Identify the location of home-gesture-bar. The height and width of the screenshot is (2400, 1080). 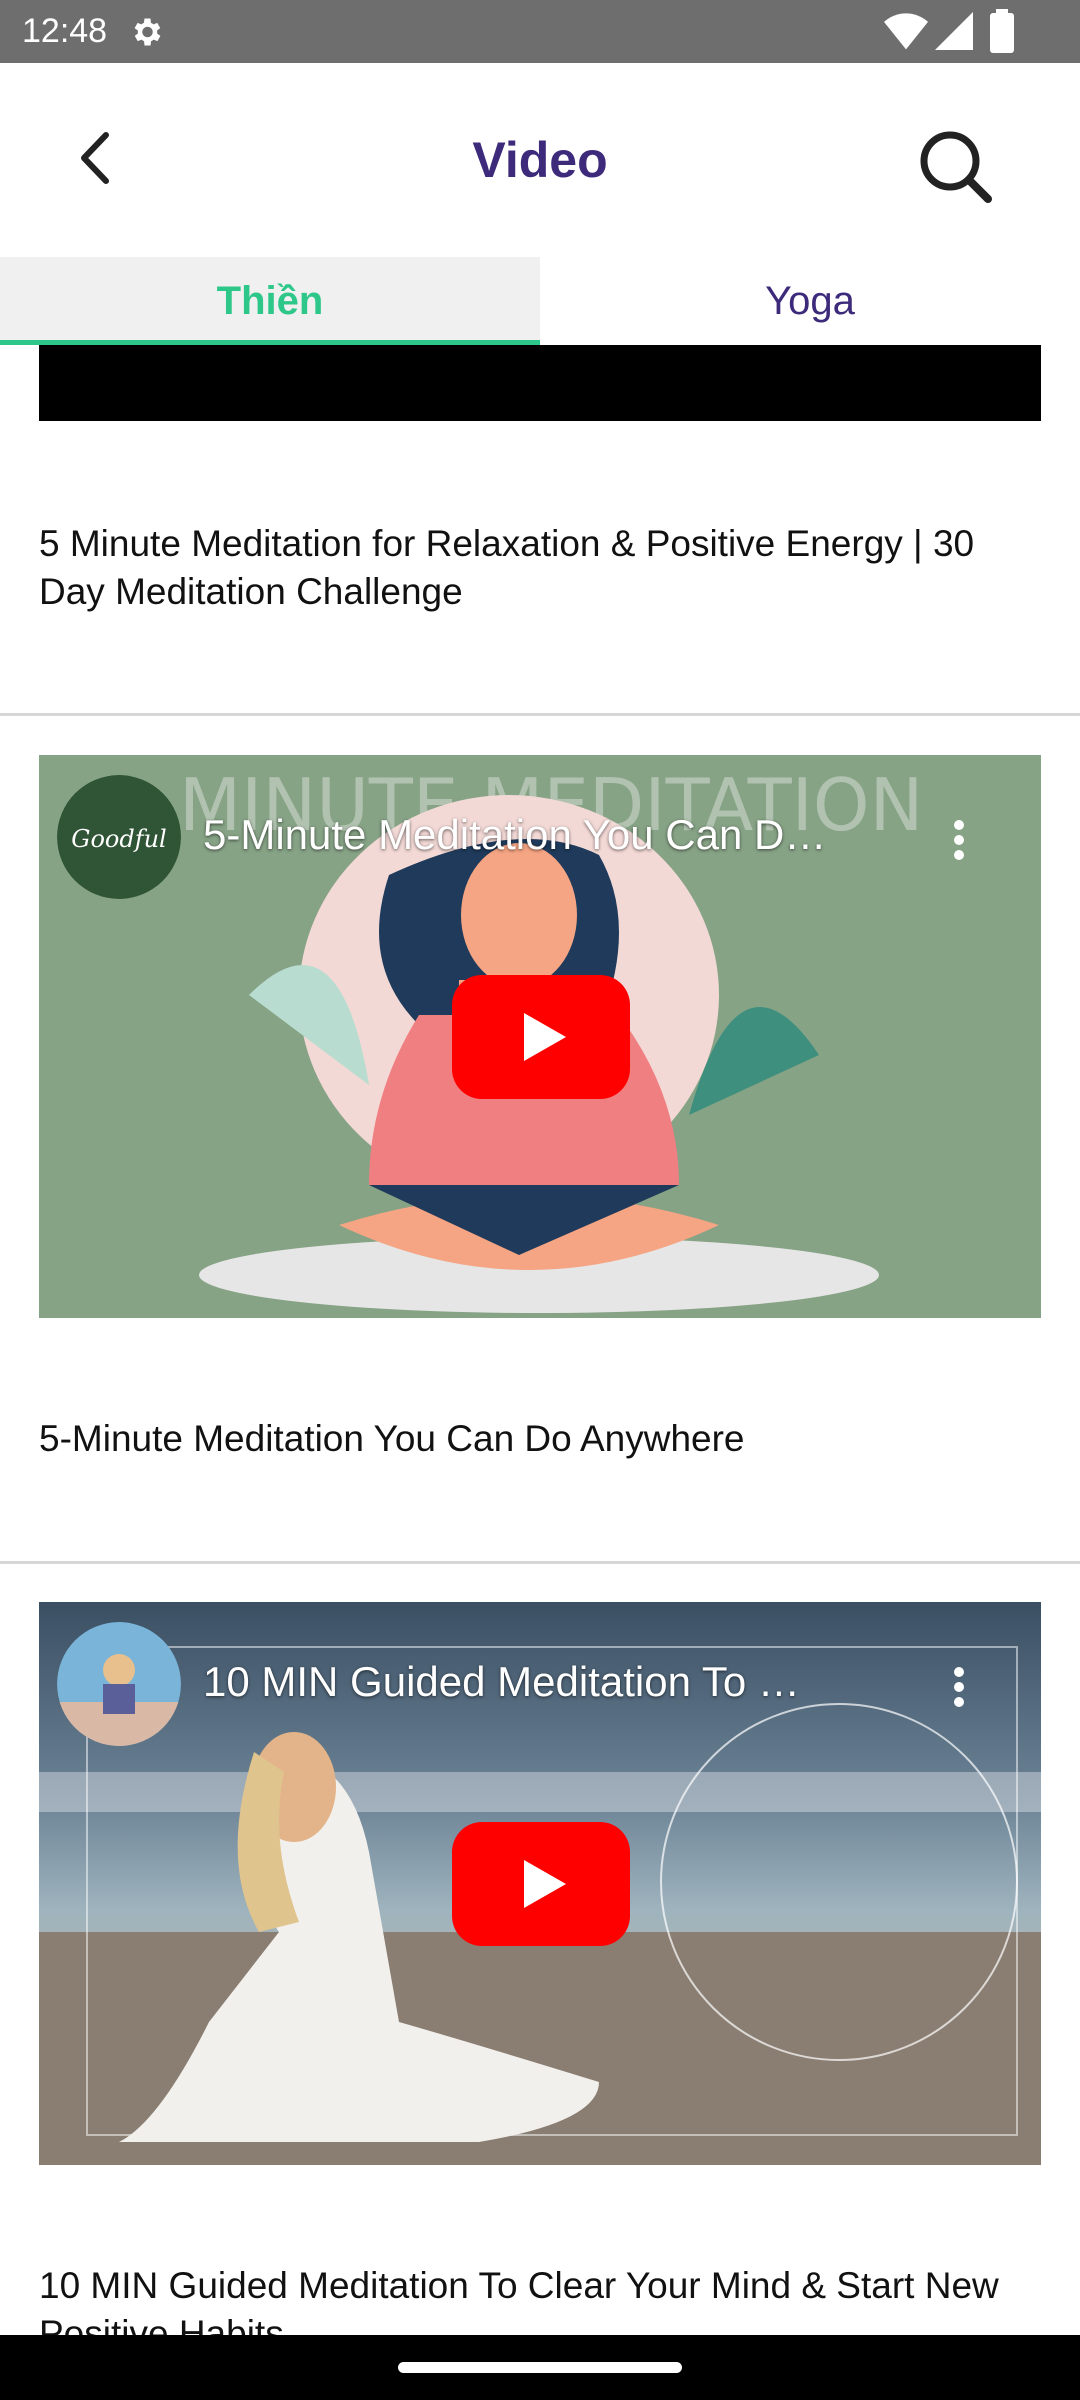
(540, 2367).